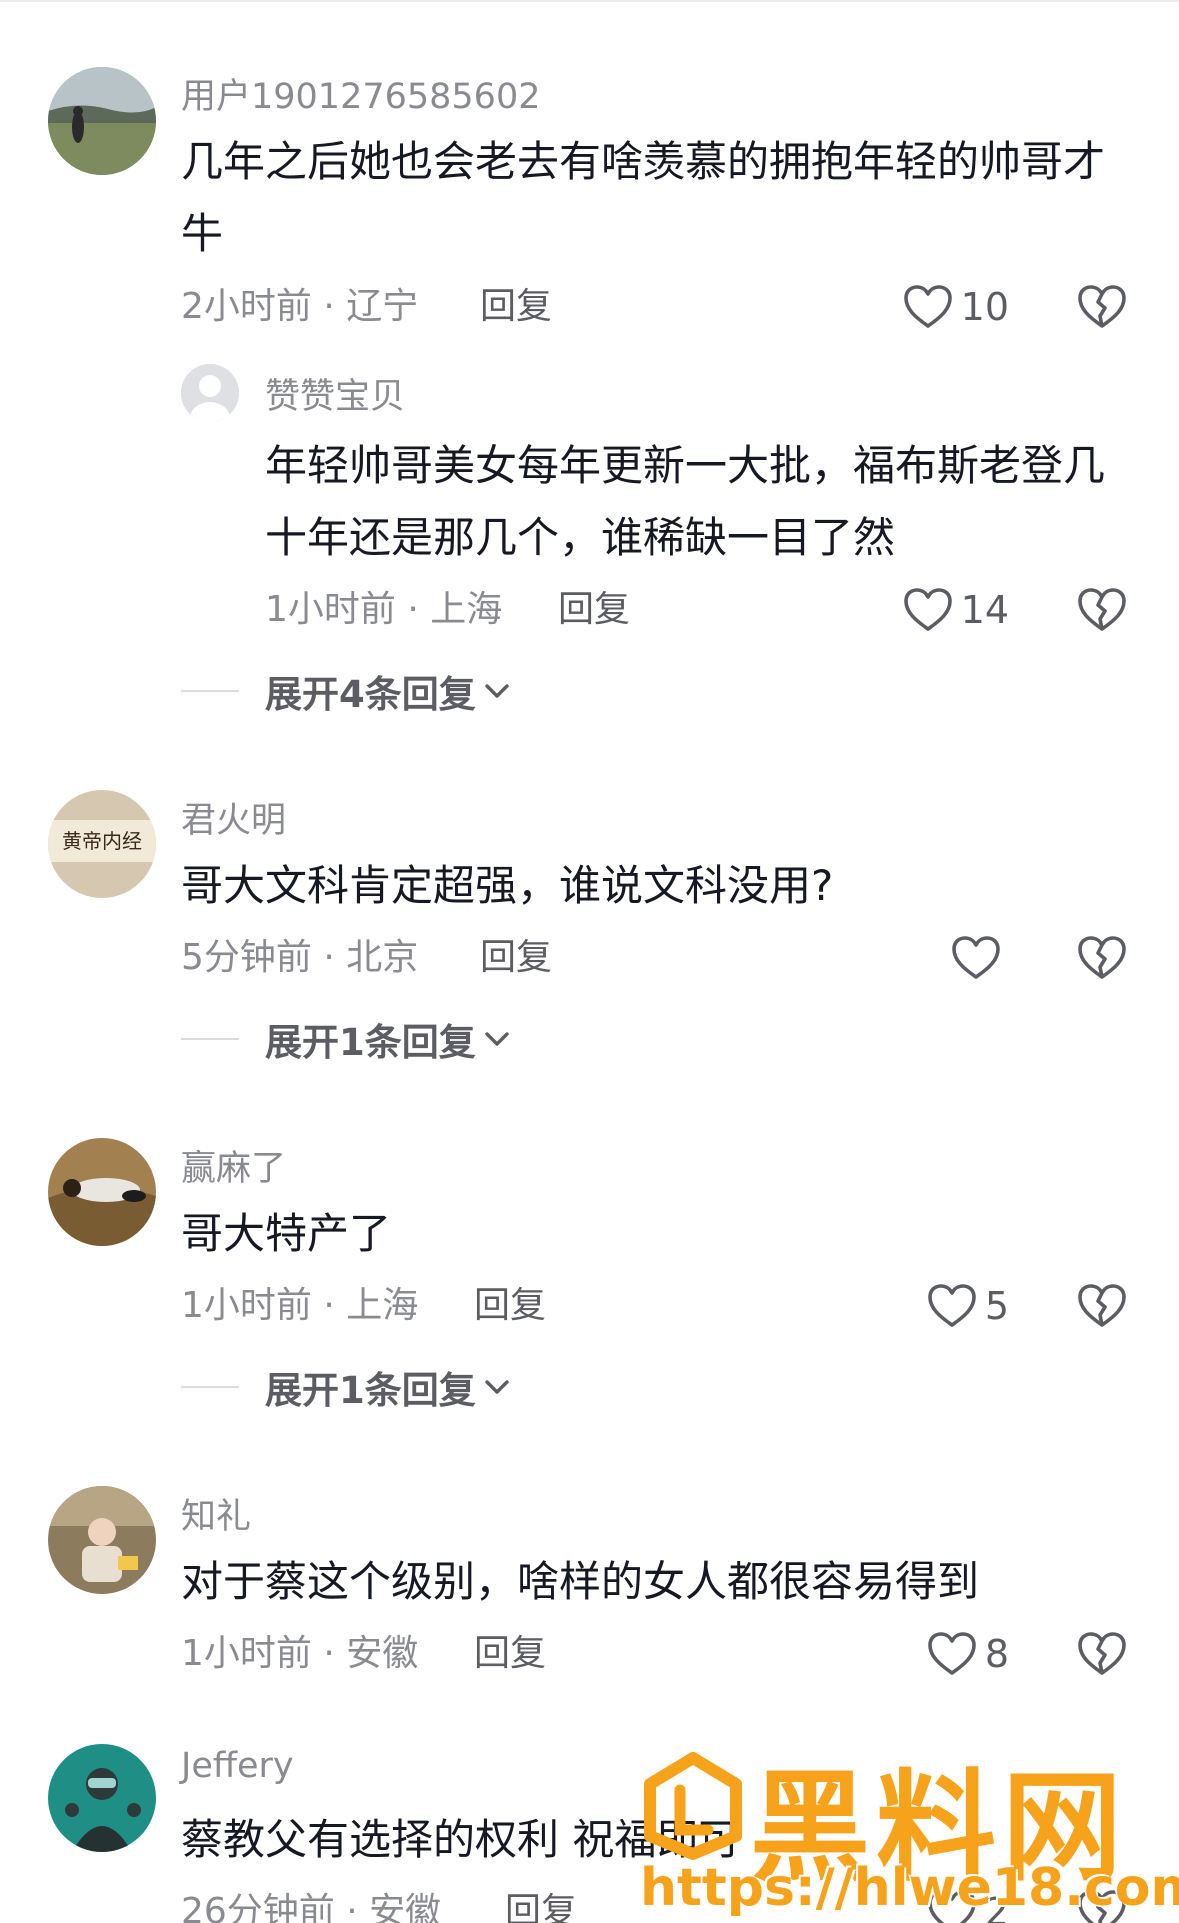  Describe the element at coordinates (286, 1233) in the screenshot. I see `comment-text: 哥大特产了` at that location.